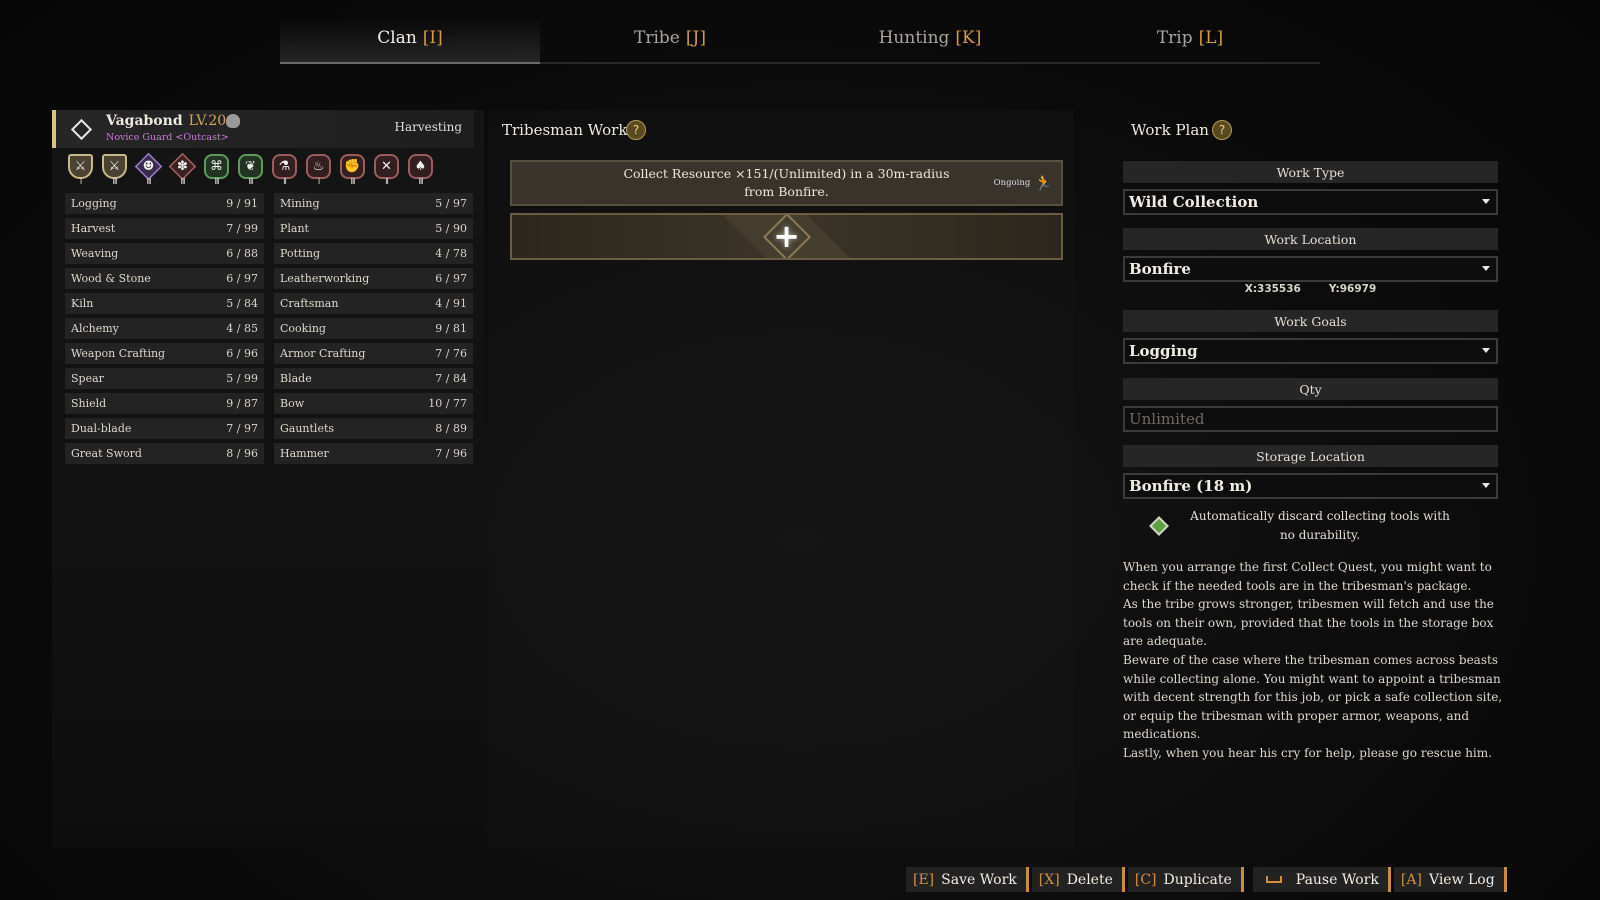  I want to click on duplicate-button: [C] Duplicate, so click(1185, 879).